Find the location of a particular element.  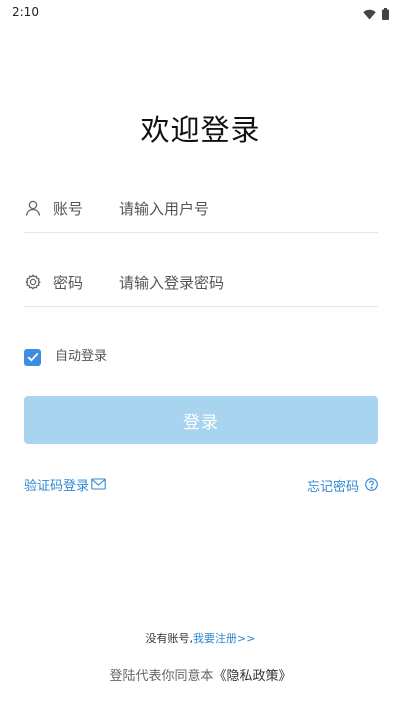

forgot-password-label: 忘记密码 is located at coordinates (332, 487).